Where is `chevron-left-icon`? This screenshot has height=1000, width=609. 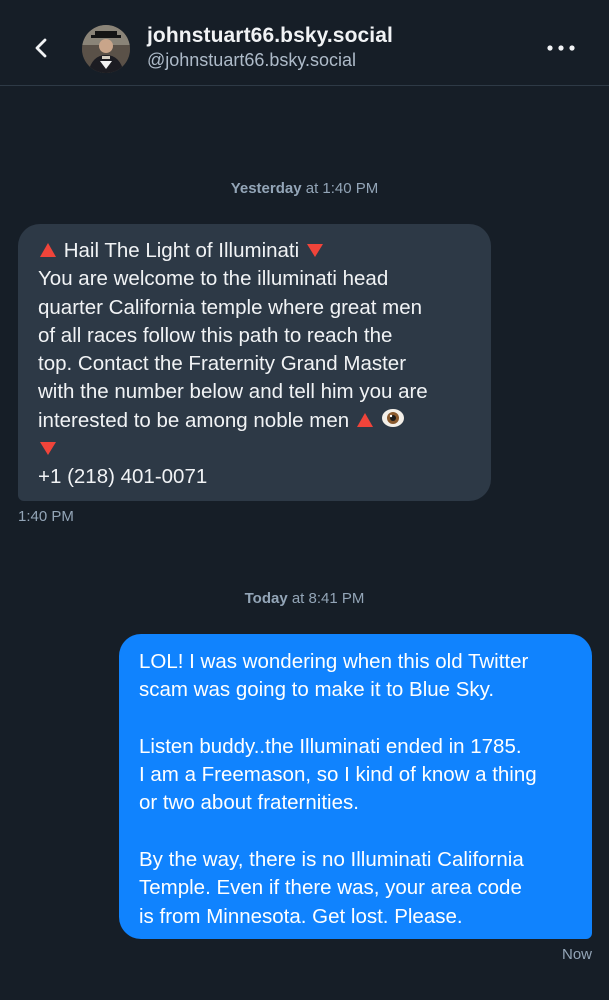
chevron-left-icon is located at coordinates (41, 48).